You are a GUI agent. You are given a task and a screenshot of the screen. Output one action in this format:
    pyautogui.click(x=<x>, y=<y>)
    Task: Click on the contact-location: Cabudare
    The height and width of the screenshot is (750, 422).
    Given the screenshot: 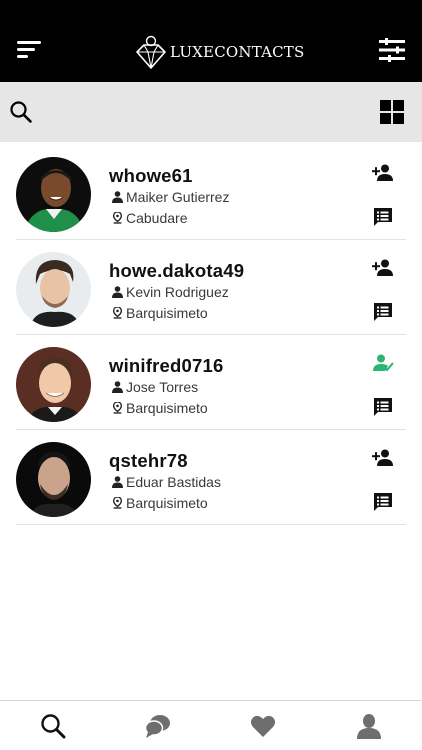 What is the action you would take?
    pyautogui.click(x=150, y=218)
    